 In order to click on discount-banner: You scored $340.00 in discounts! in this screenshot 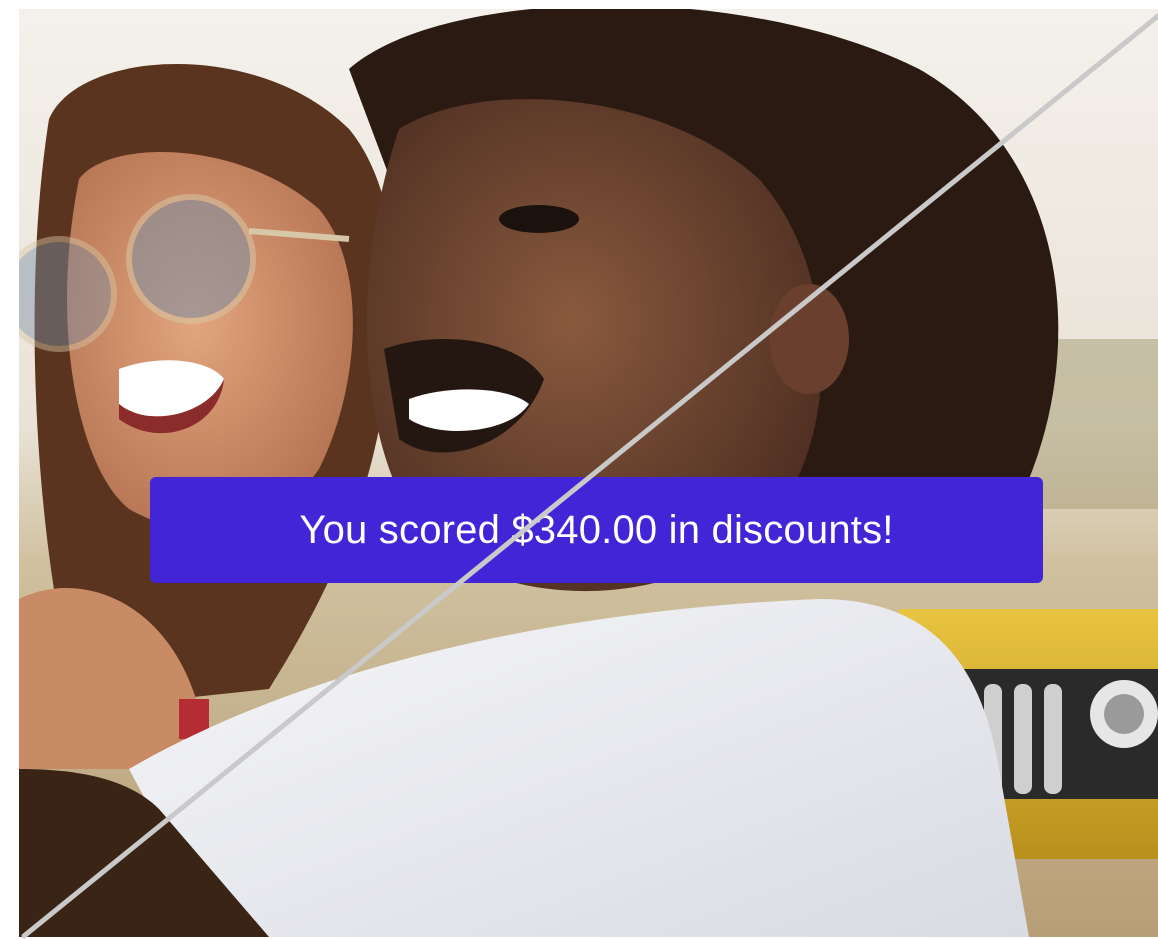, I will do `click(596, 530)`.